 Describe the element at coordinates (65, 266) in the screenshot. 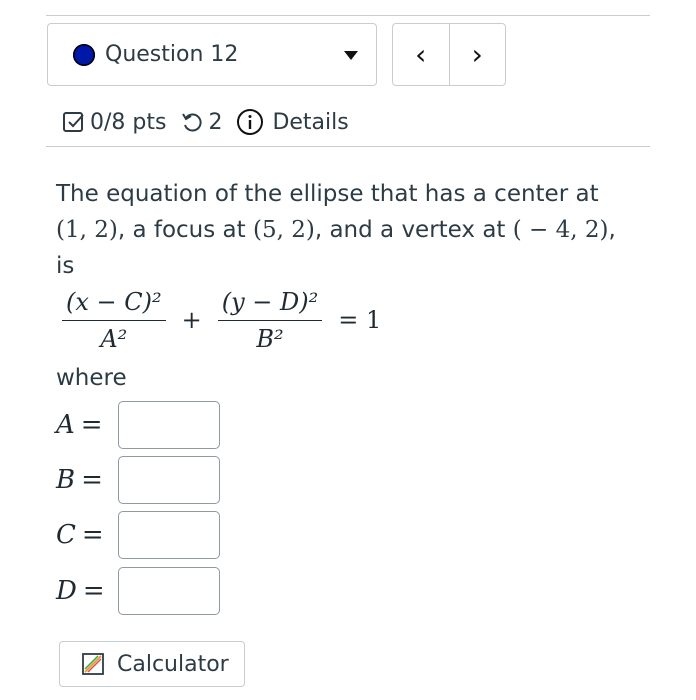

I see `prompt-text-5: is` at that location.